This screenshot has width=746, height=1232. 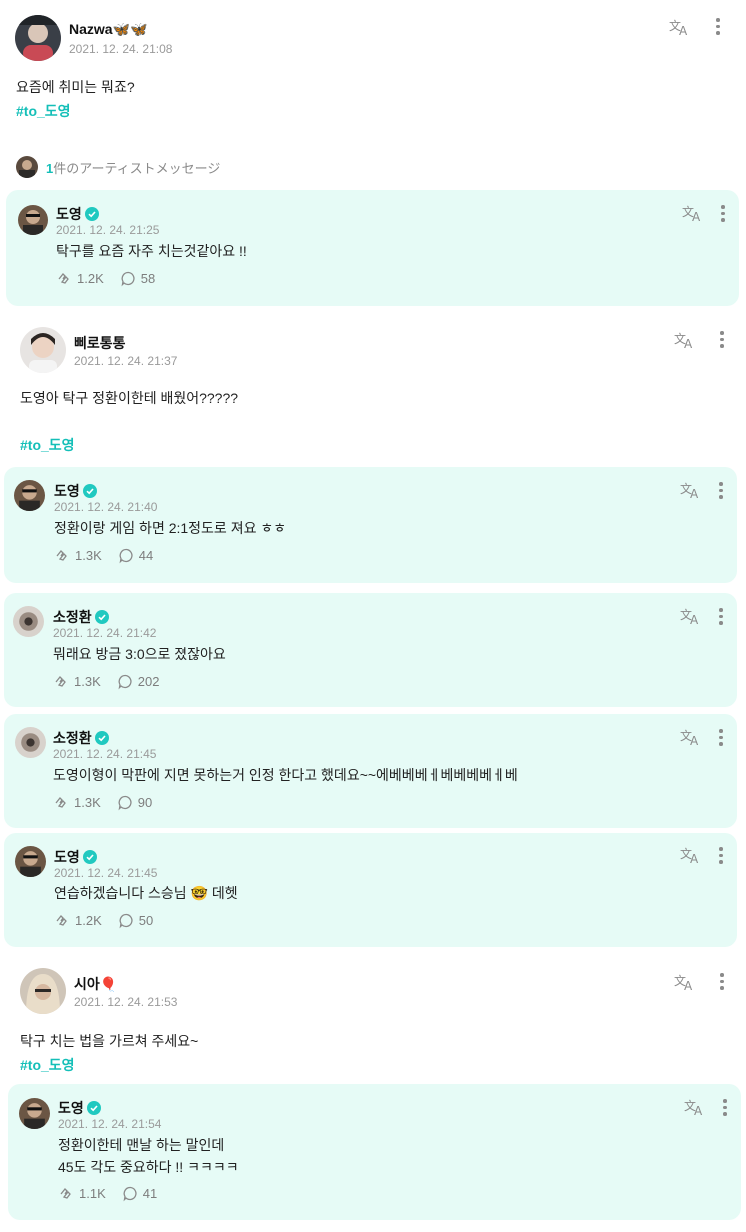 I want to click on reply-stats: 1.3K 202, so click(x=106, y=681).